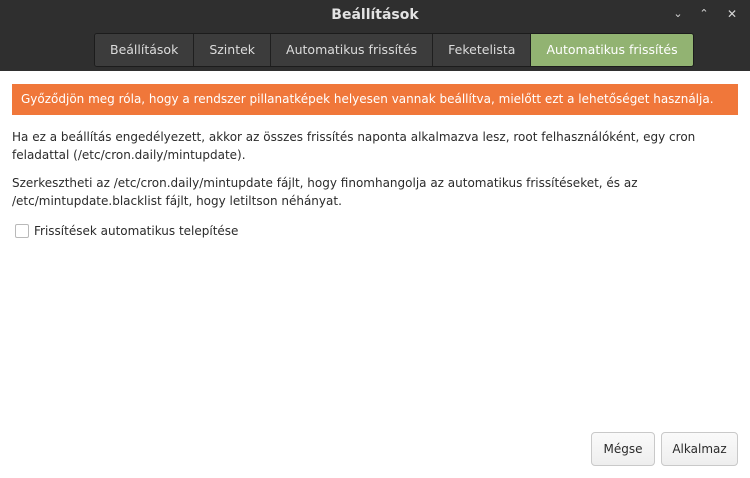 The height and width of the screenshot is (478, 750). I want to click on tab-levels: Szintek, so click(233, 50).